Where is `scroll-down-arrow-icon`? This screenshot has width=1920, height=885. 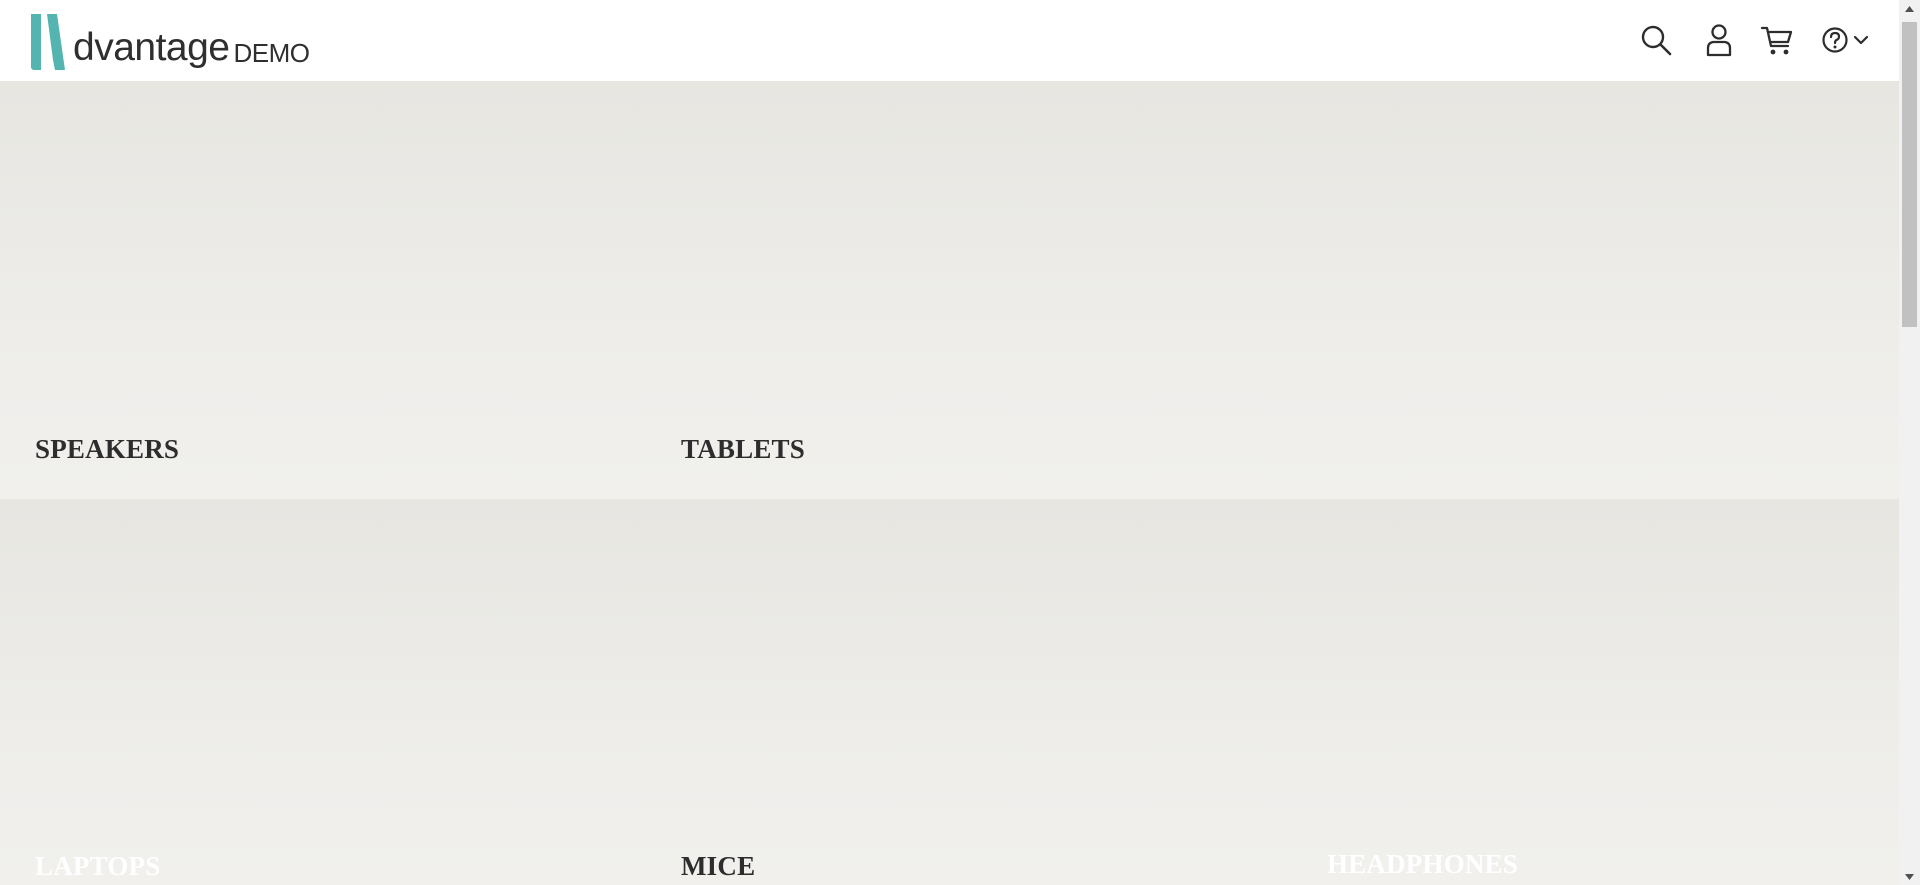
scroll-down-arrow-icon is located at coordinates (1909, 876).